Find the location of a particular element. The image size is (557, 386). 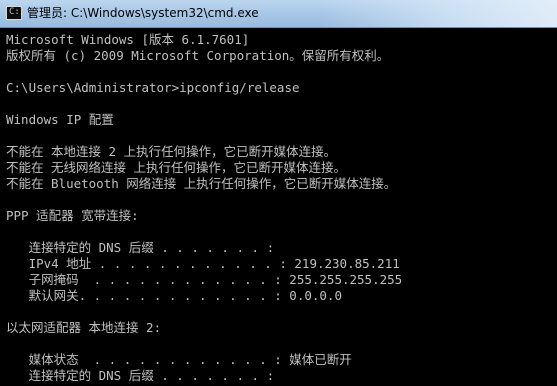

console-line-ppp-gateway: 默认网关. . . . . . . . . . . . . : 0.0.0.0 is located at coordinates (174, 295).